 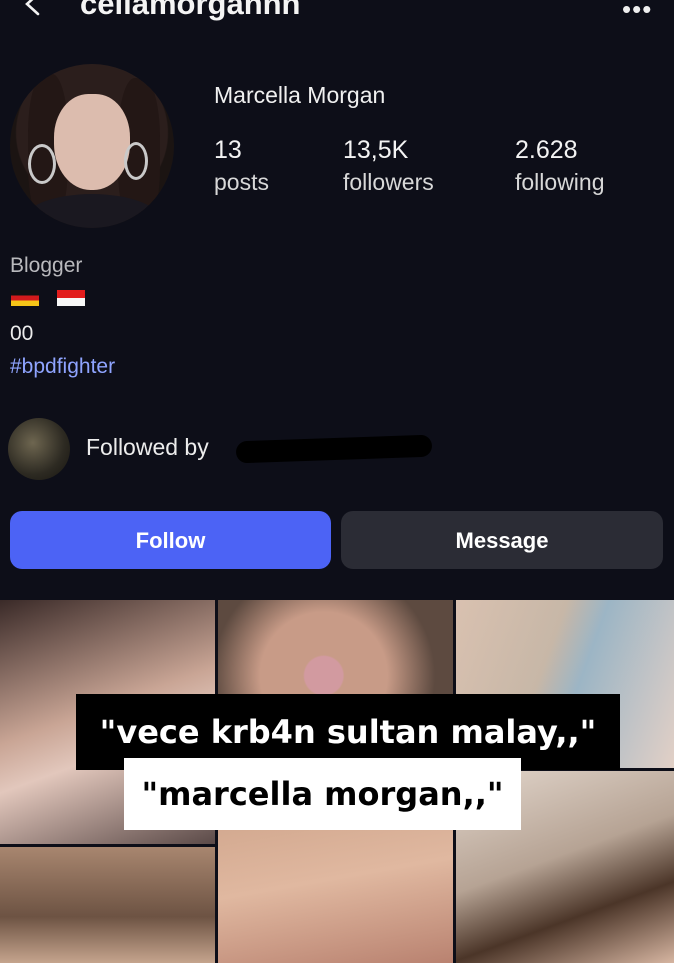 What do you see at coordinates (337, 15) in the screenshot?
I see `top-bar: cellamorgannn •••` at bounding box center [337, 15].